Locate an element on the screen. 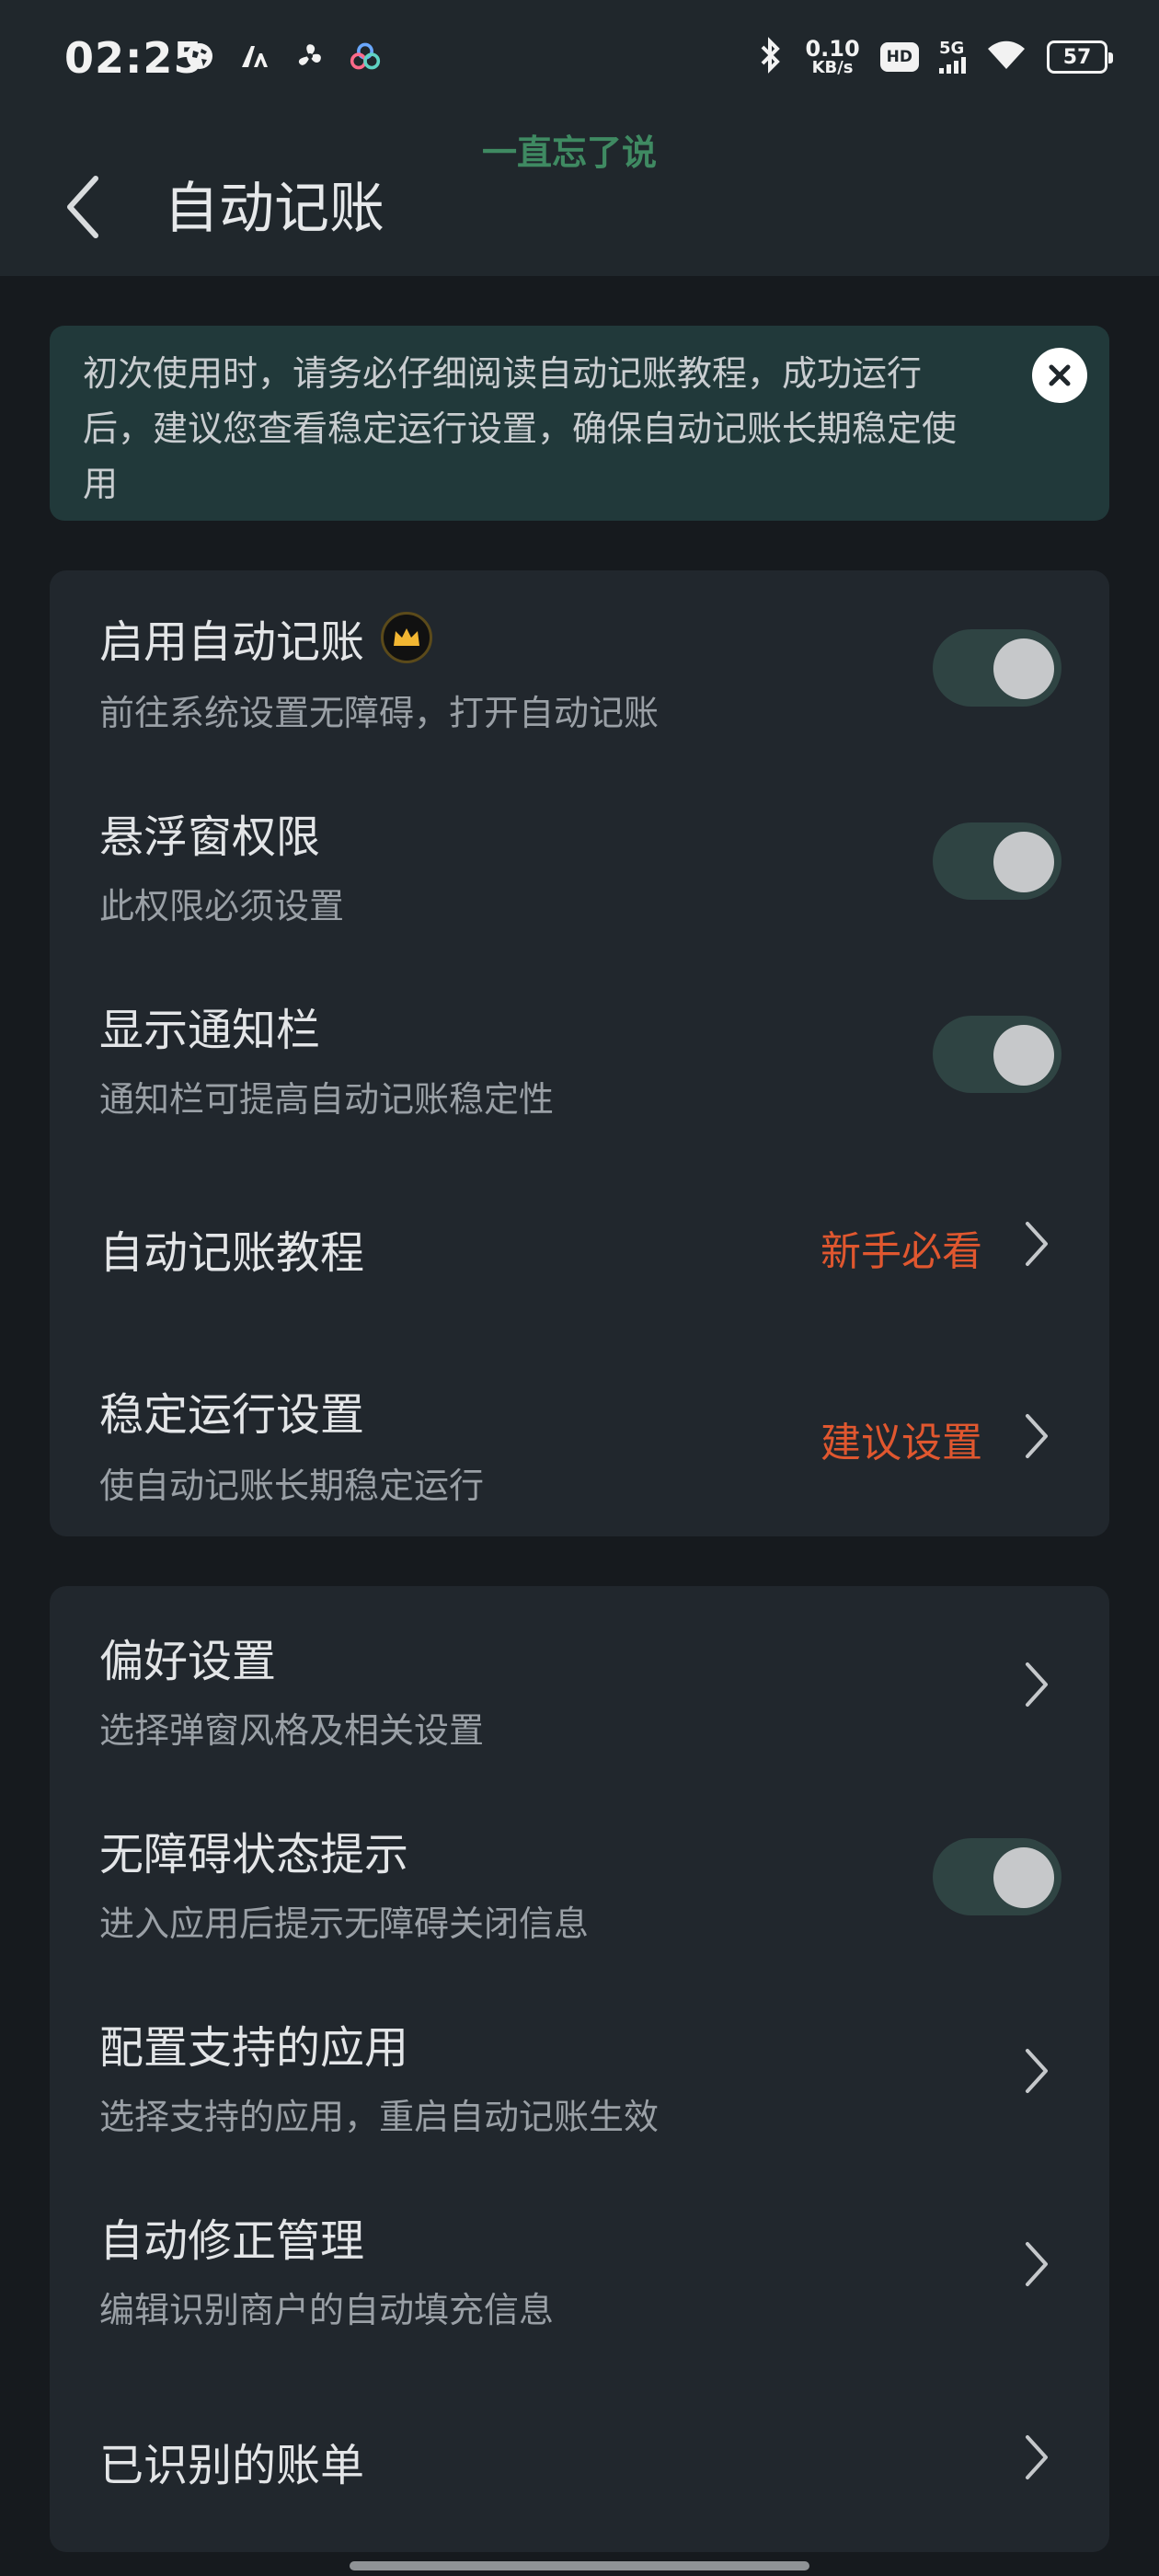 The image size is (1159, 2576). page-title: 自动记账 is located at coordinates (274, 209).